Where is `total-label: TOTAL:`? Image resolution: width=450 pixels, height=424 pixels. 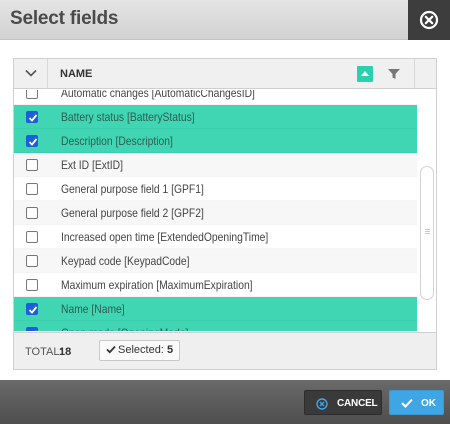 total-label: TOTAL: is located at coordinates (44, 352).